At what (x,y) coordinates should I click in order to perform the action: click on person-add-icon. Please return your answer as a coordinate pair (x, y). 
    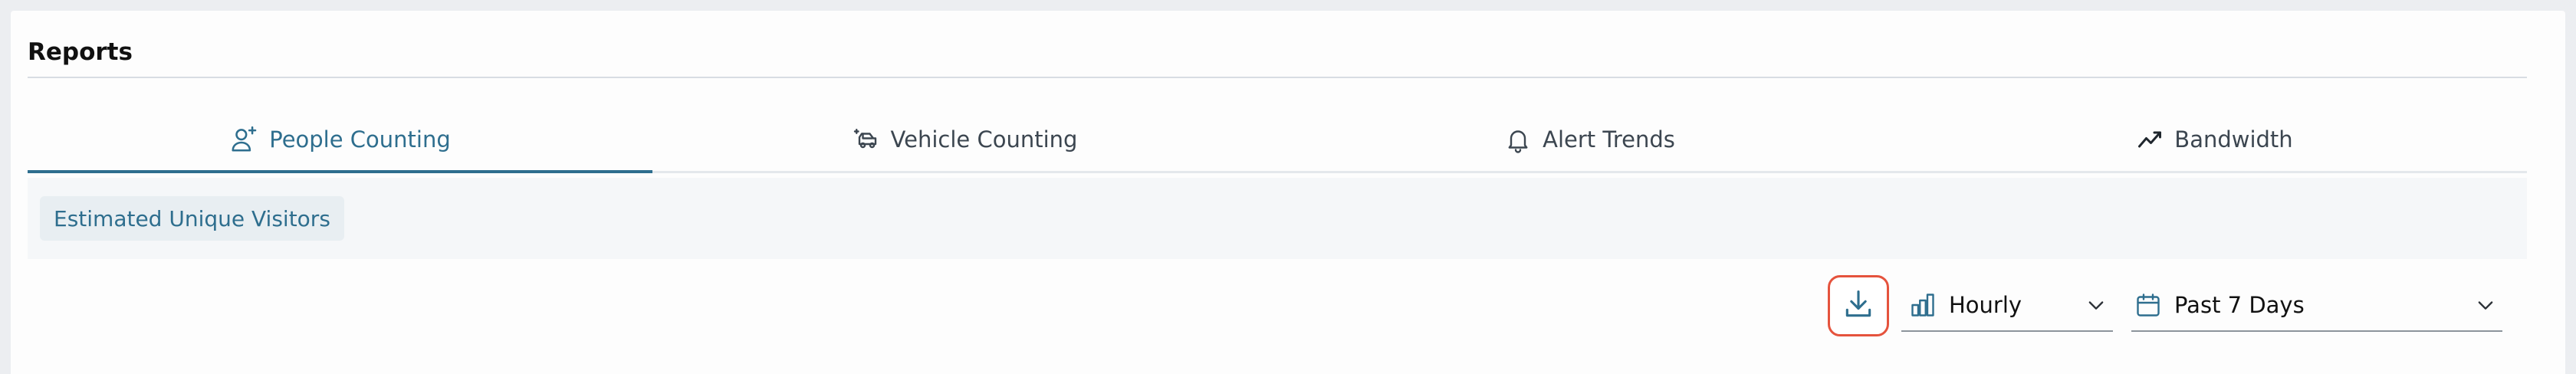
    Looking at the image, I should click on (244, 139).